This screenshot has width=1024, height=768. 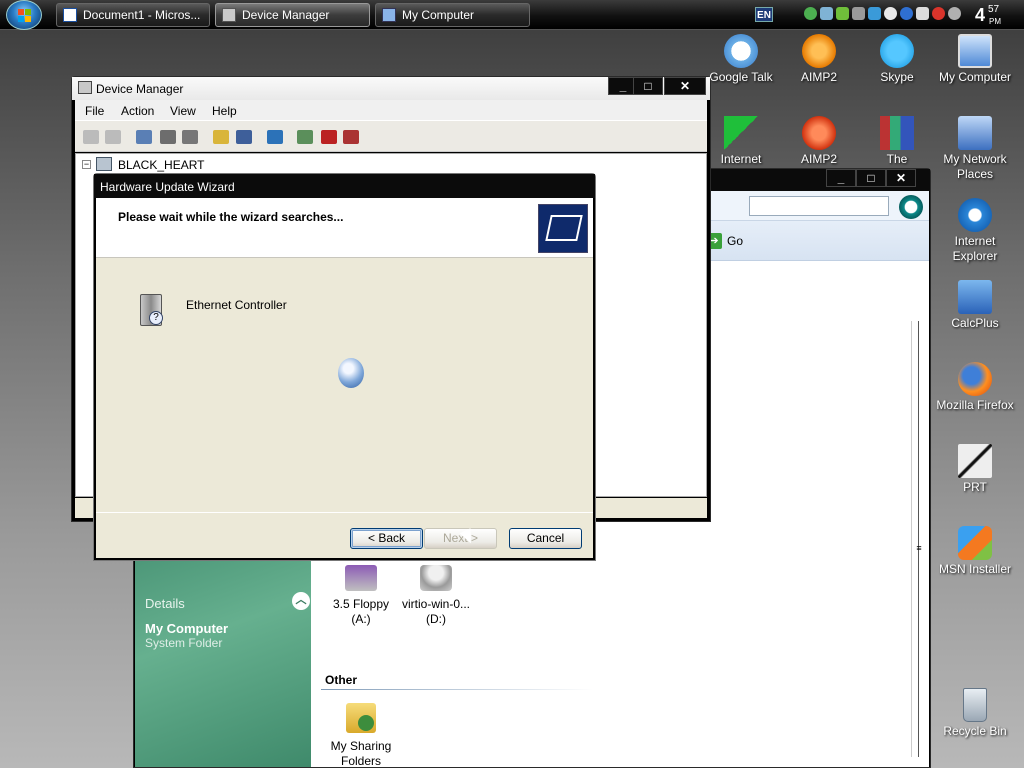 I want to click on start-button, so click(x=24, y=15).